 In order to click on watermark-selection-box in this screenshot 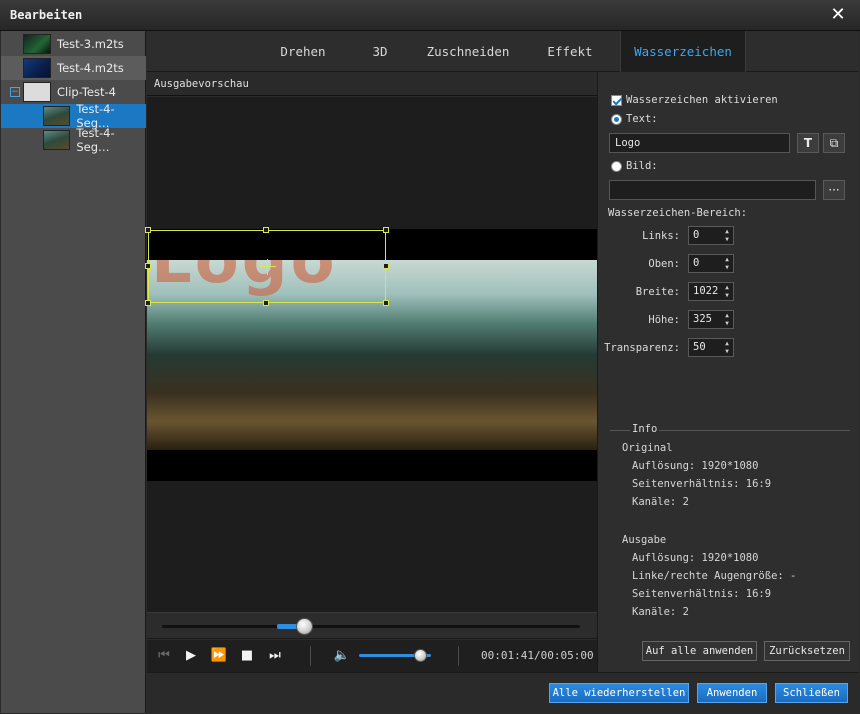, I will do `click(267, 266)`.